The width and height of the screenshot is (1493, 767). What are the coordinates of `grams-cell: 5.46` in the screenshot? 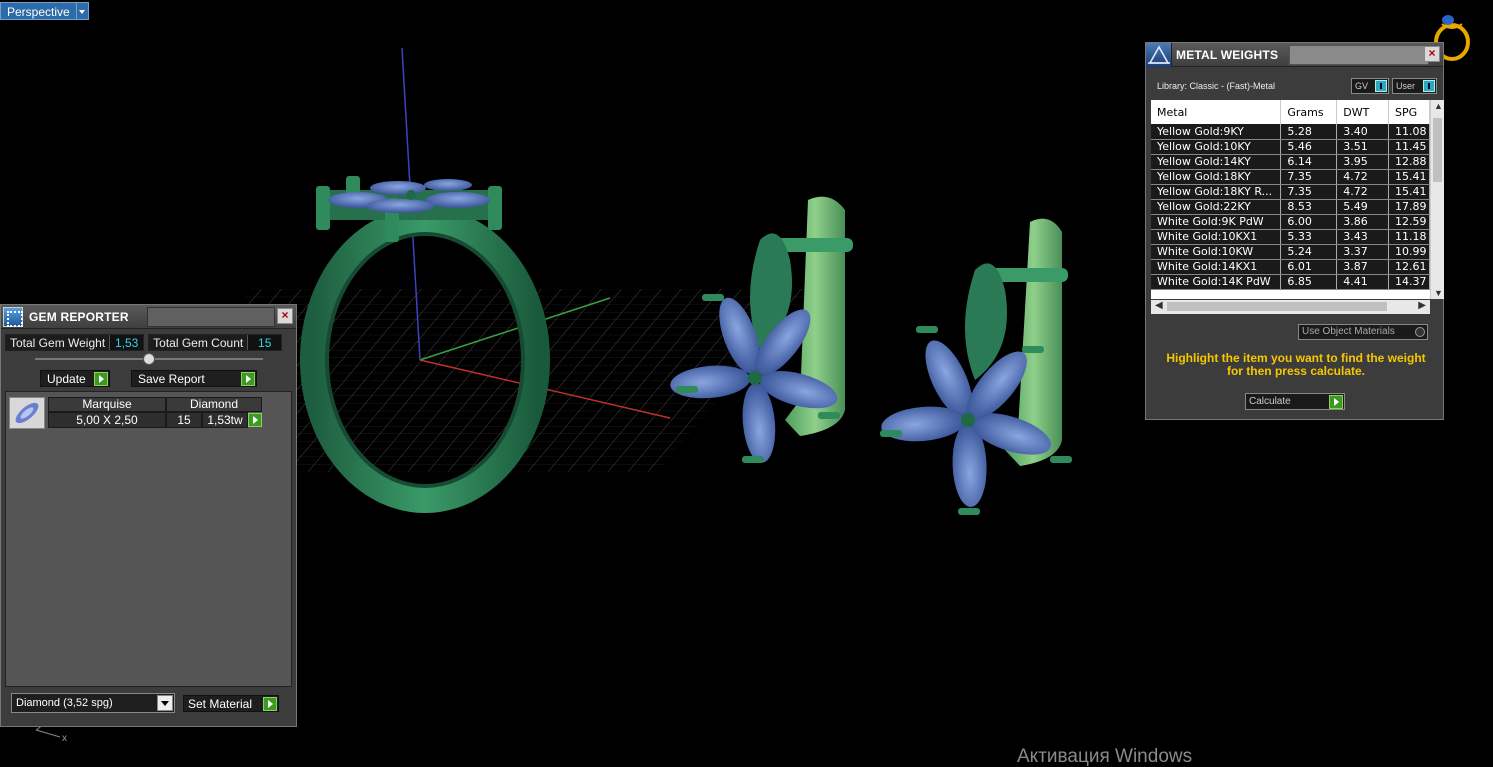 It's located at (1309, 147).